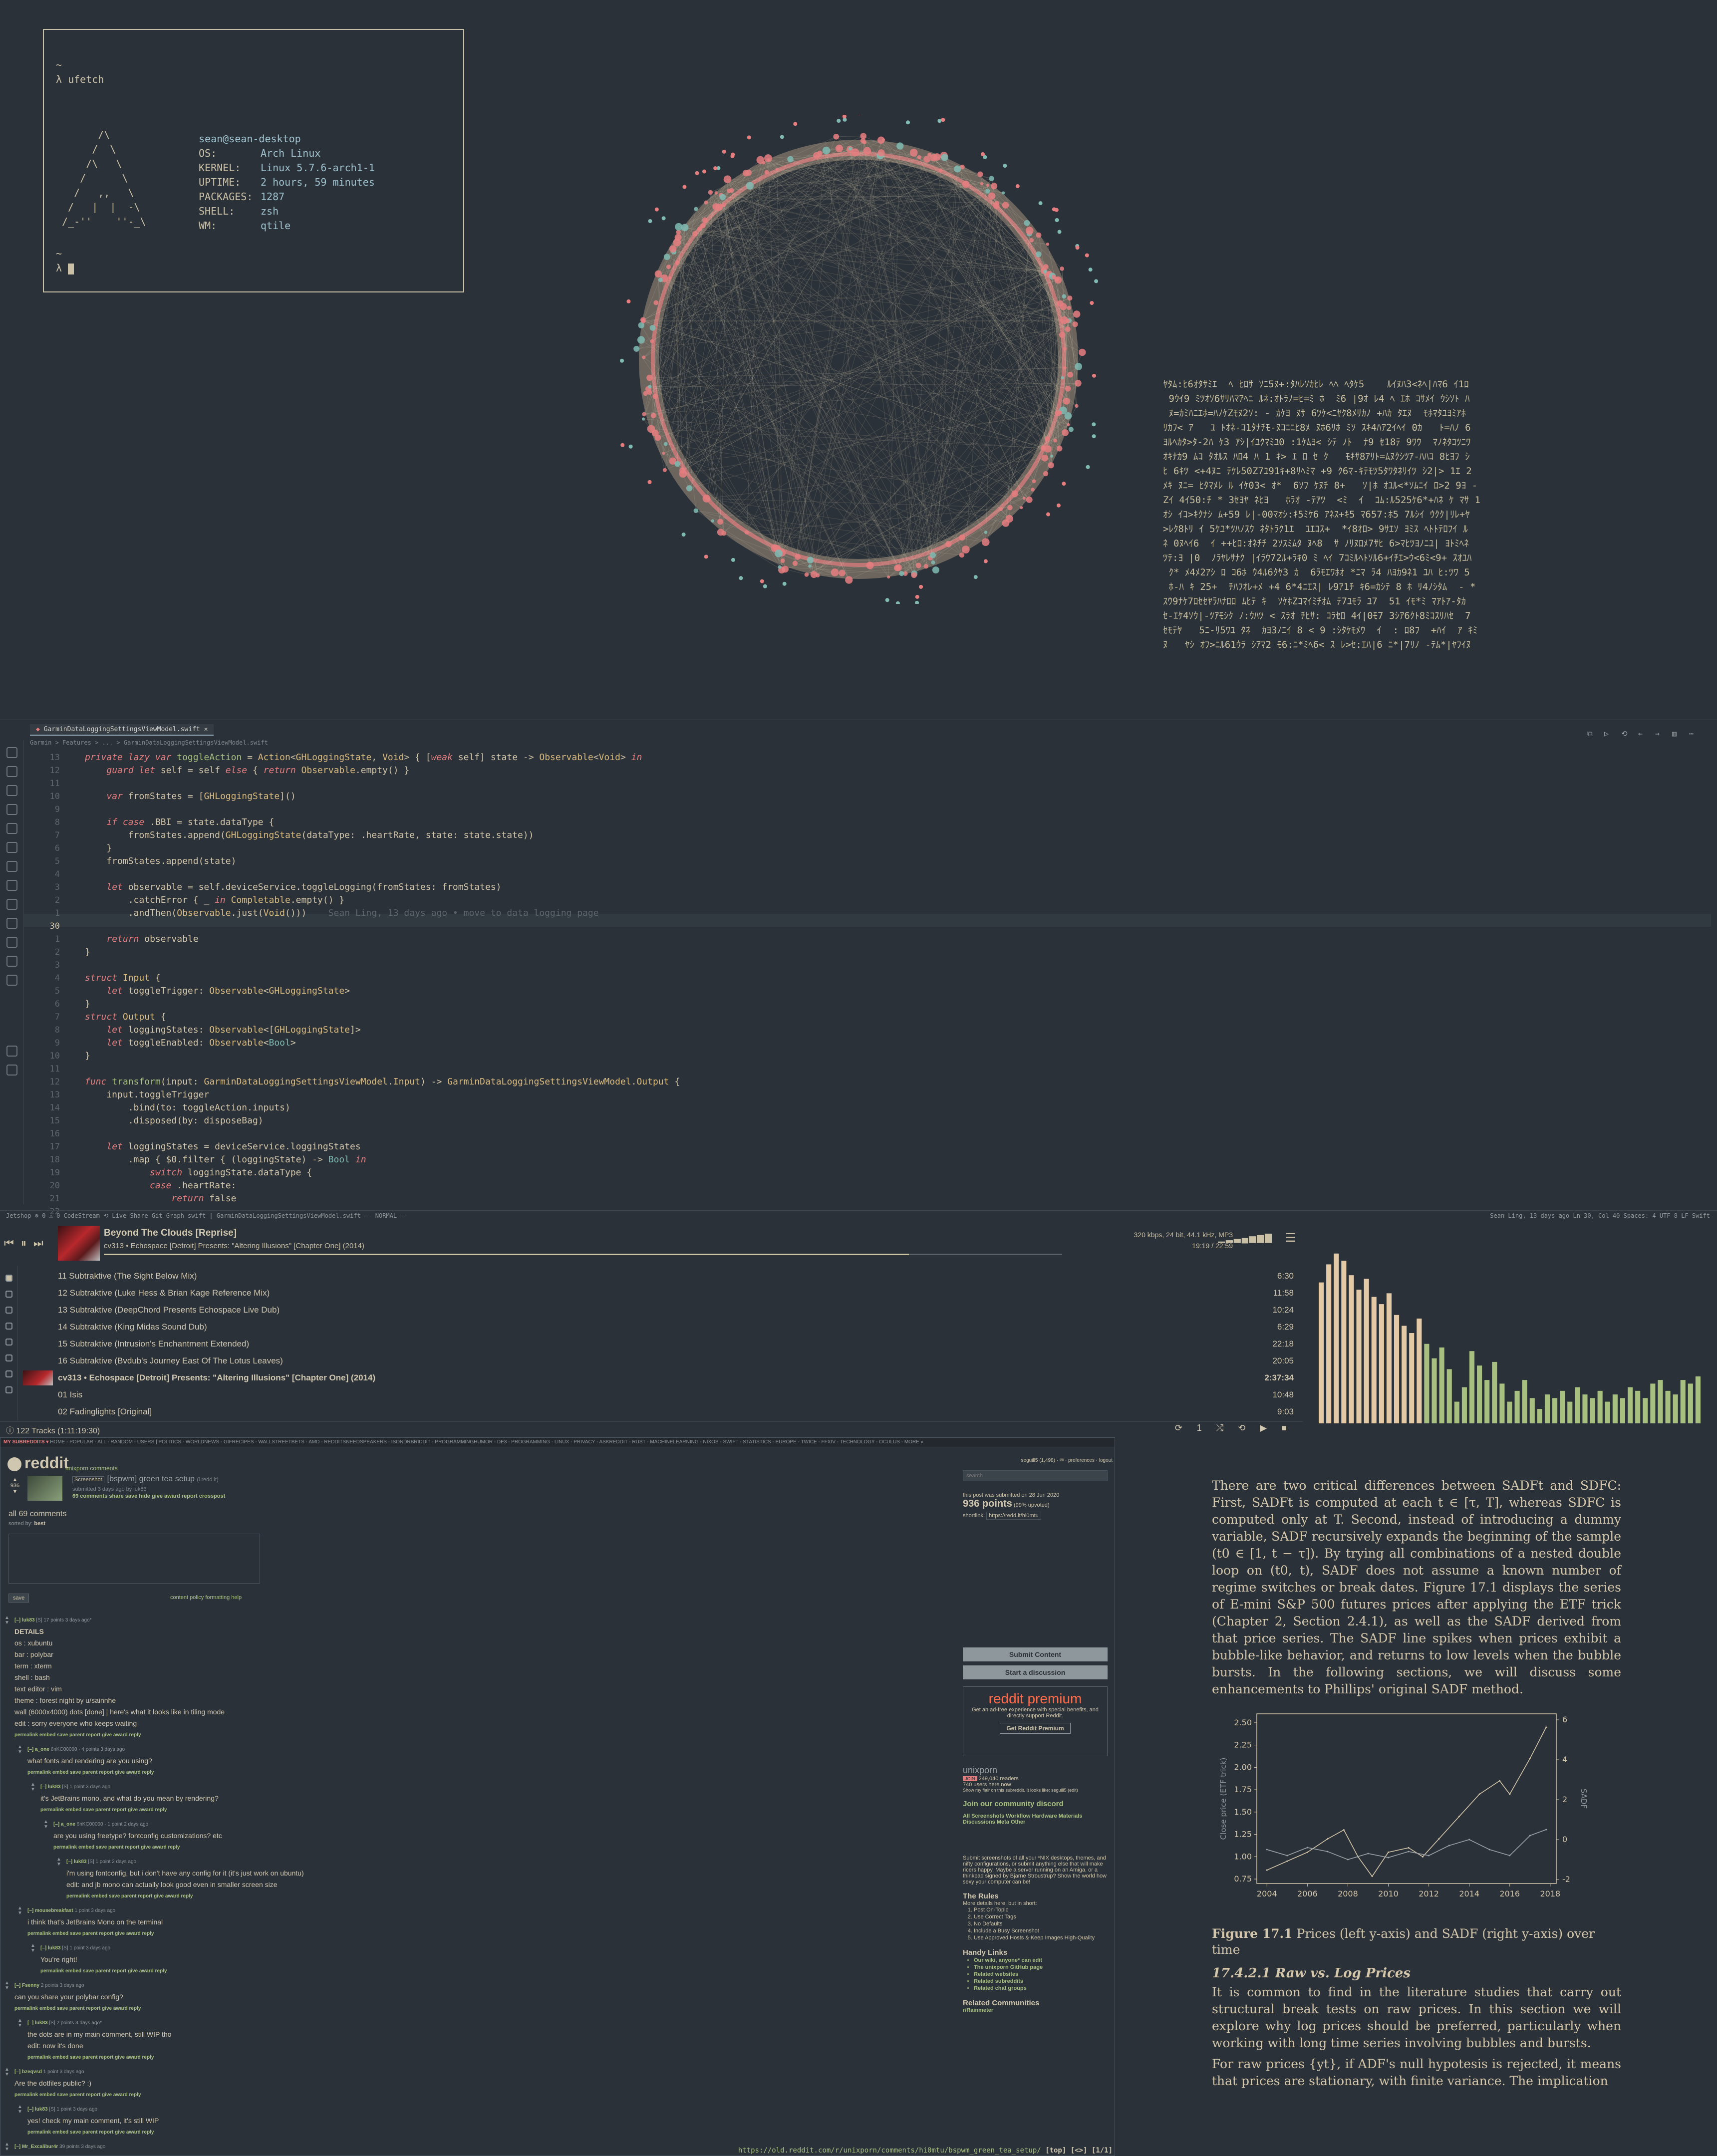  Describe the element at coordinates (1043, 1967) in the screenshot. I see `handy-link: The unixporn GitHub page` at that location.